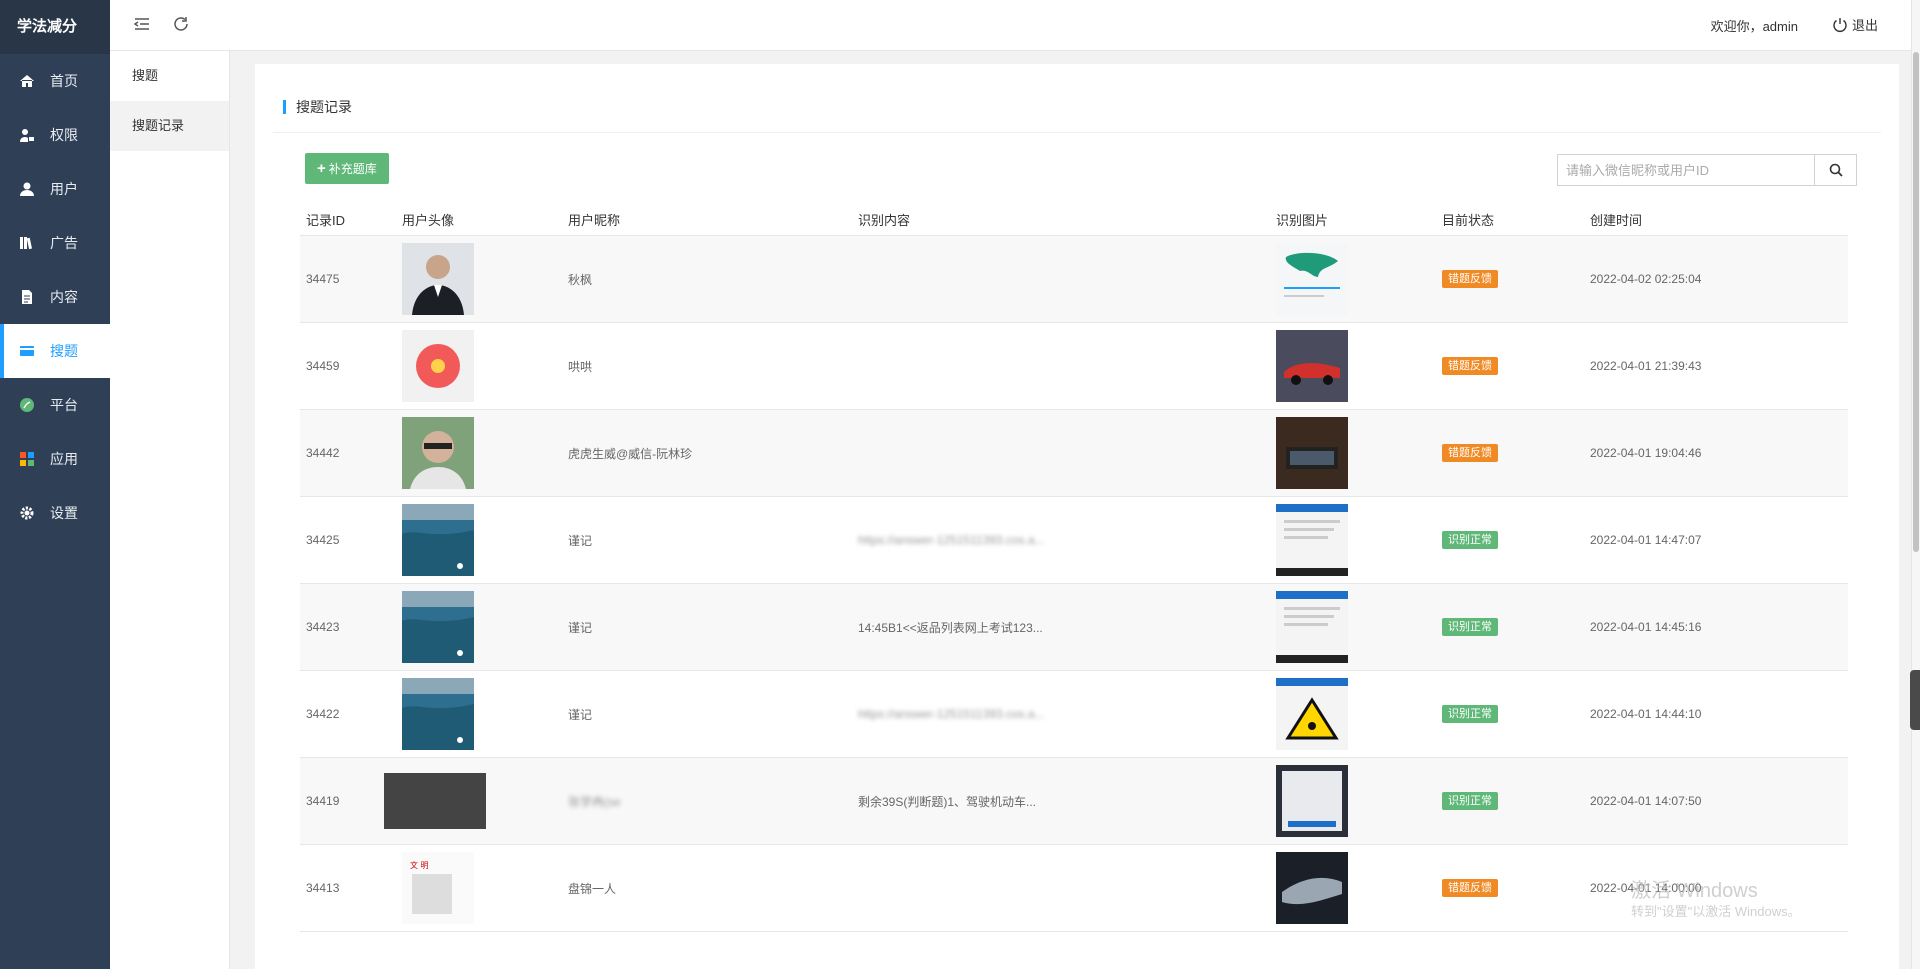 Image resolution: width=1920 pixels, height=969 pixels. What do you see at coordinates (55, 297) in the screenshot?
I see `sidebar-item-4: 内容` at bounding box center [55, 297].